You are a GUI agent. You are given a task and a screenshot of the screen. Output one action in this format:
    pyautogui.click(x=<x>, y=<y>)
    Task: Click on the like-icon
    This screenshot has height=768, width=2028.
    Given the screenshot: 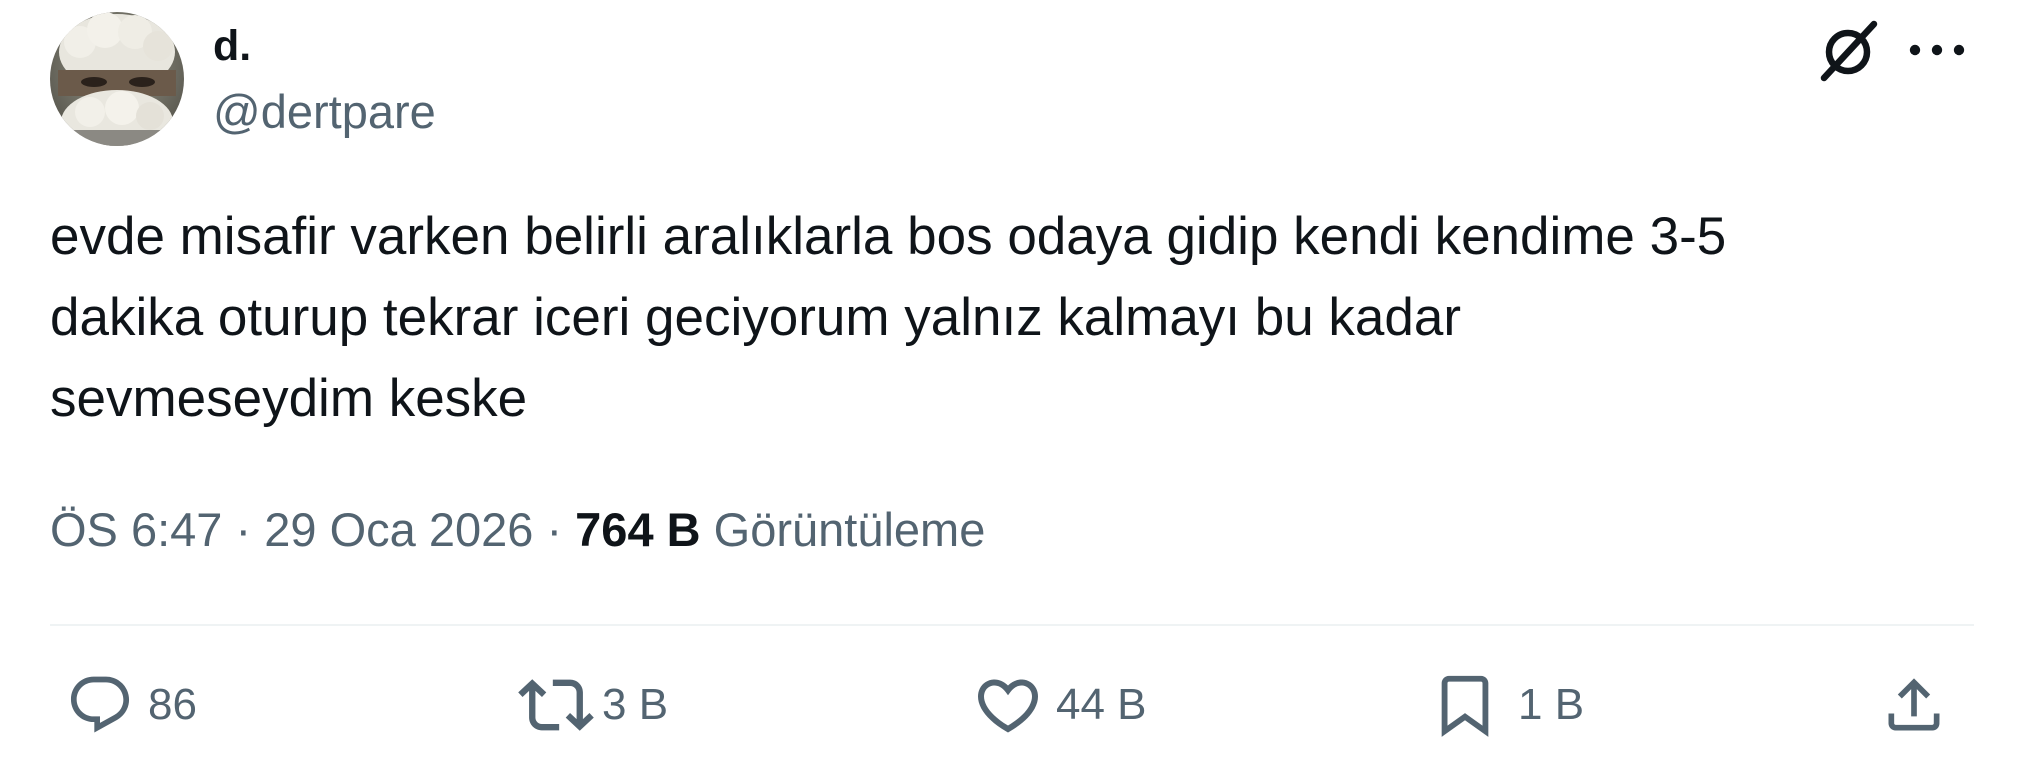 What is the action you would take?
    pyautogui.click(x=1008, y=706)
    